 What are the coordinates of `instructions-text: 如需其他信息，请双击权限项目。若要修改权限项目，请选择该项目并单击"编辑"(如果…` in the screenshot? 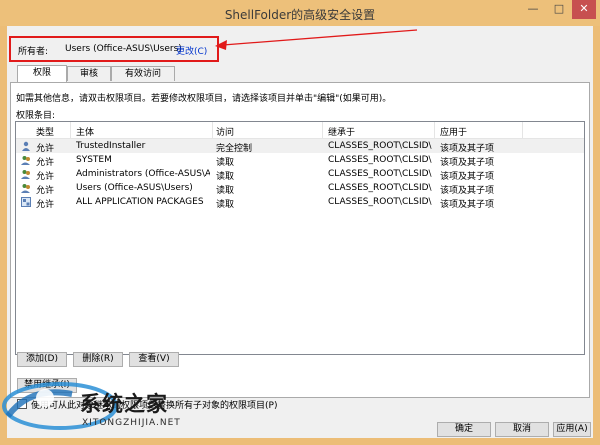 It's located at (204, 99).